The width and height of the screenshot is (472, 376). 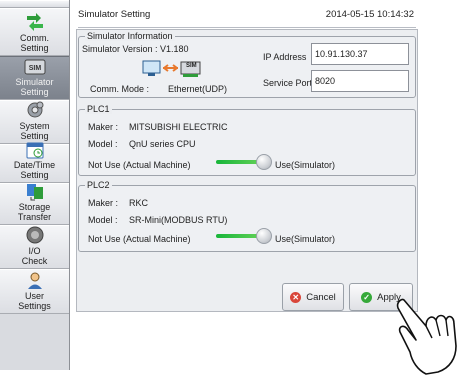 I want to click on model-value: SR-Mini(MODBUS RTU), so click(x=178, y=220).